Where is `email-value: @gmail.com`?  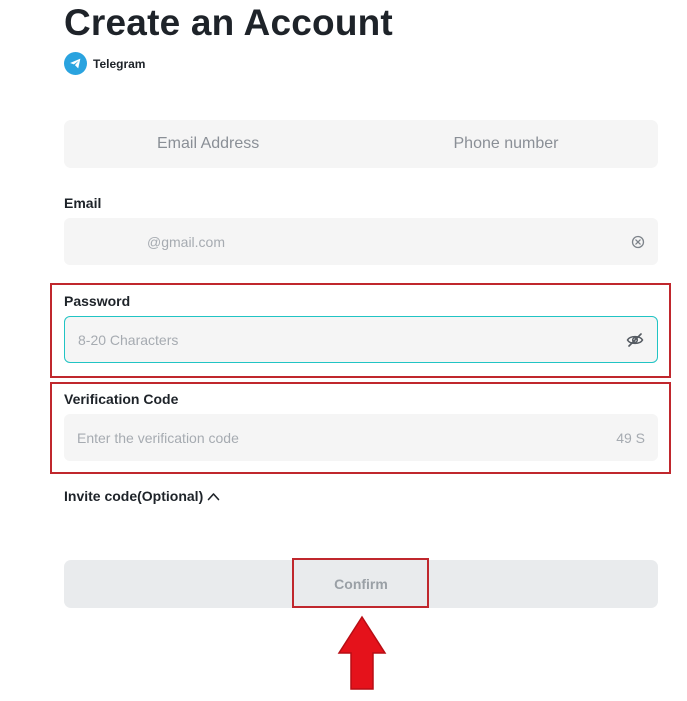 email-value: @gmail.com is located at coordinates (186, 241).